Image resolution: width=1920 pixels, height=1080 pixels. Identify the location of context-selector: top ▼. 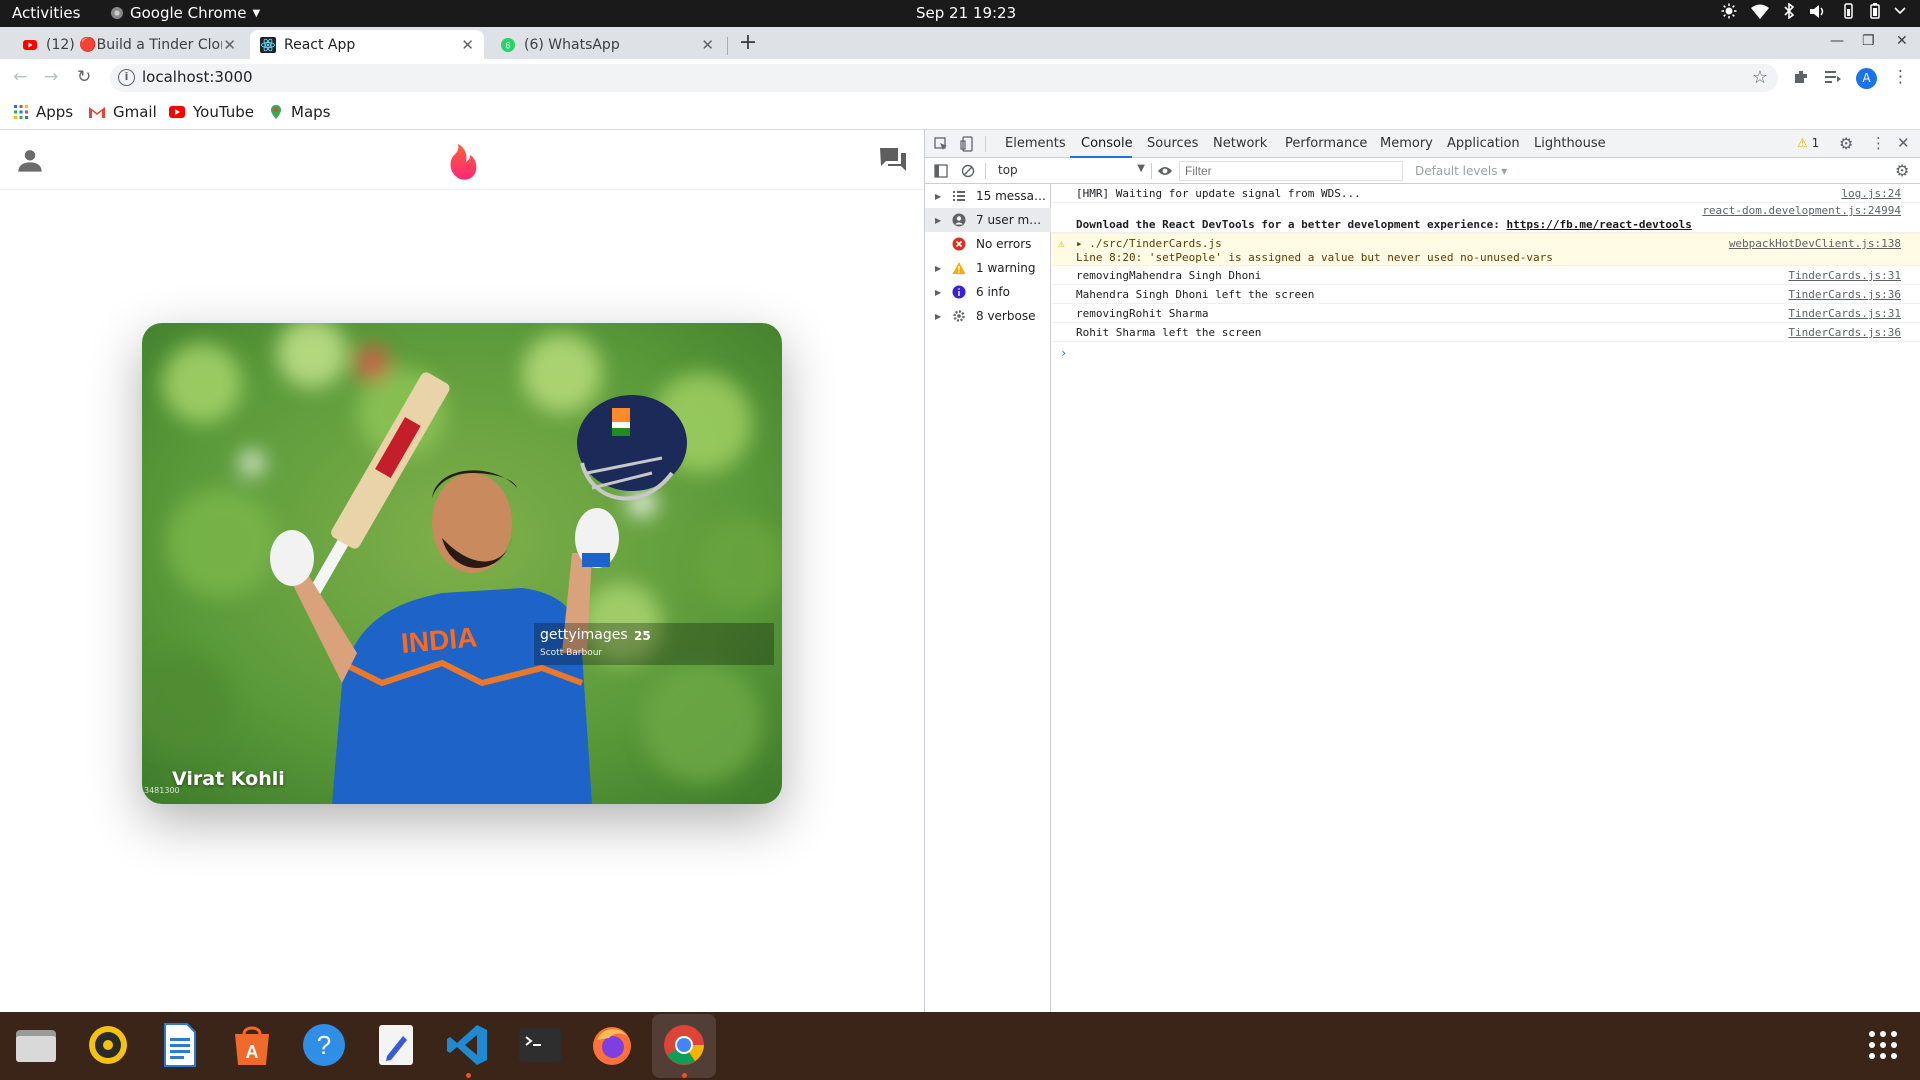
(1070, 171).